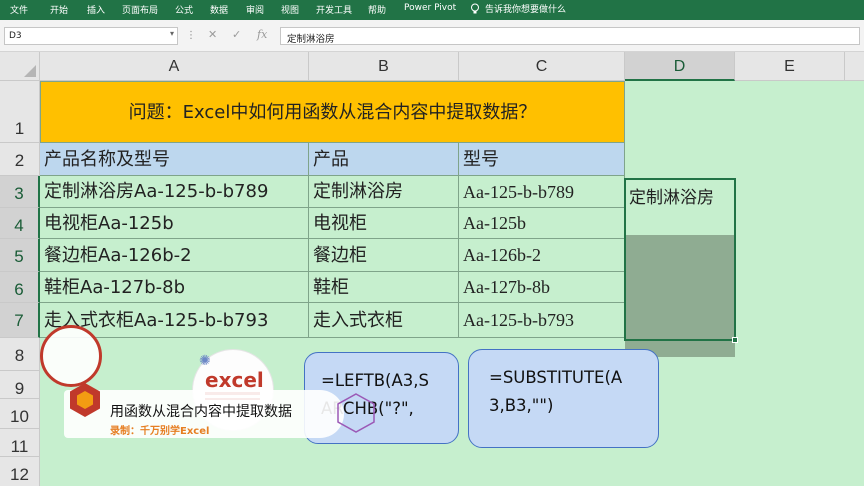 This screenshot has height=486, width=864. I want to click on header-cell-c2: 型号, so click(542, 159).